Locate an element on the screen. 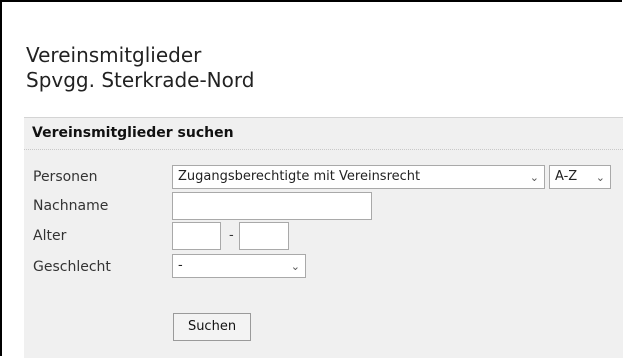 This screenshot has height=358, width=623. personen-select: Zugangsberechtigte mit Vereinsrecht ⌄ is located at coordinates (358, 177).